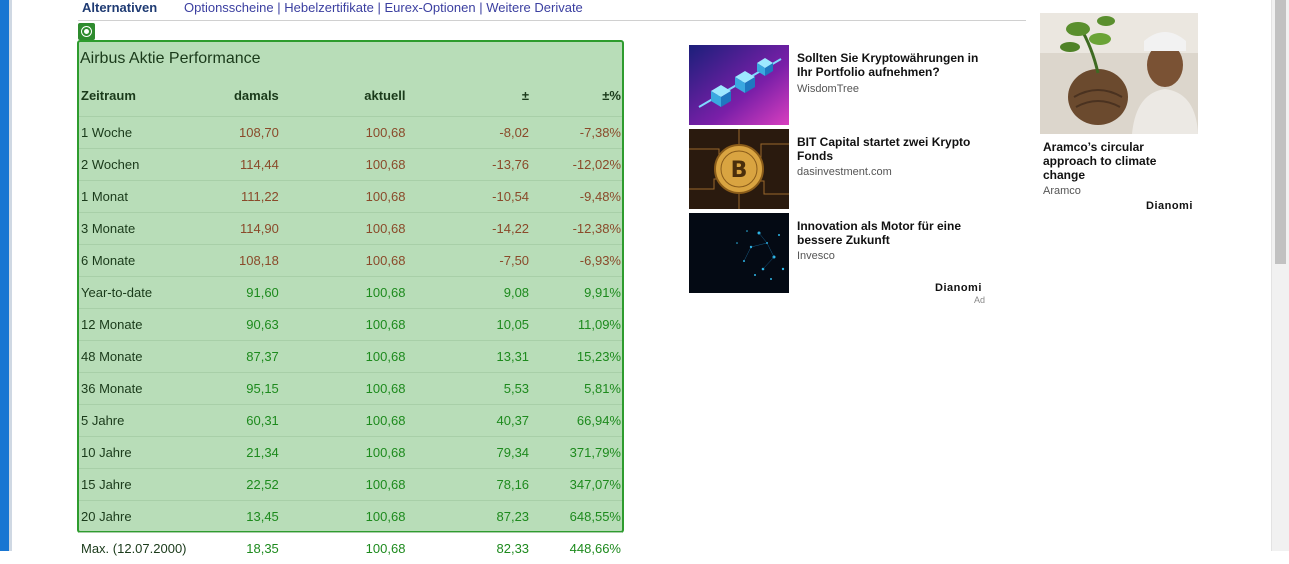 Image resolution: width=1289 pixels, height=564 pixels. Describe the element at coordinates (576, 133) in the screenshot. I see `row-pct: -7,38%` at that location.